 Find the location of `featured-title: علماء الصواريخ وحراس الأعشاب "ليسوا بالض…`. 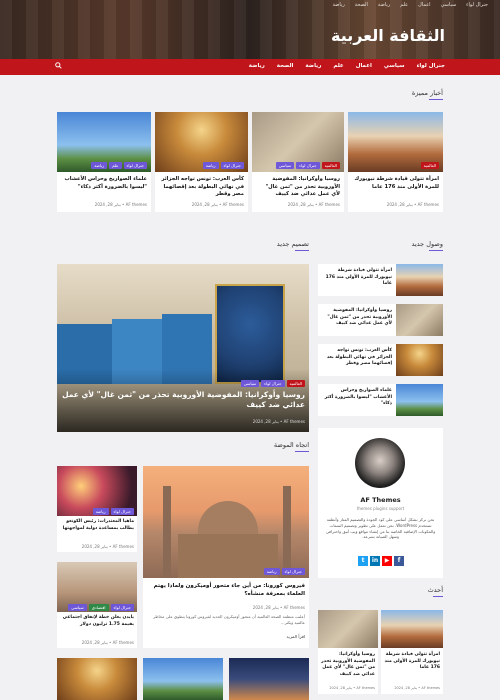

featured-title: علماء الصواريخ وحراس الأعشاب "ليسوا بالض… is located at coordinates (104, 183).